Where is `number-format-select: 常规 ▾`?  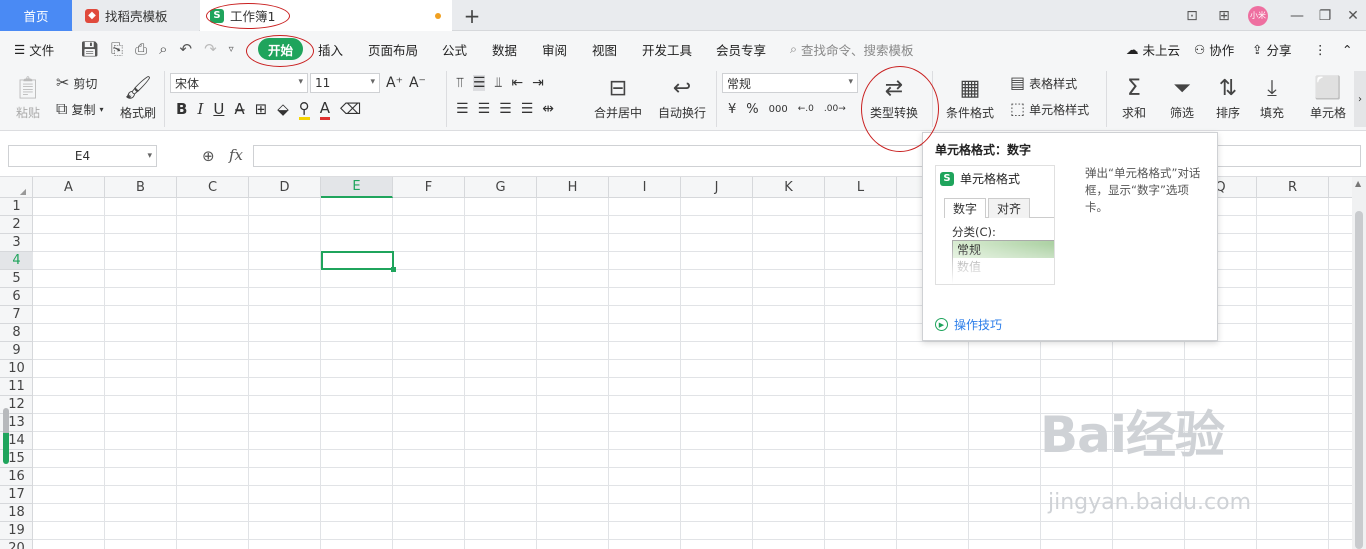
number-format-select: 常规 ▾ is located at coordinates (790, 83).